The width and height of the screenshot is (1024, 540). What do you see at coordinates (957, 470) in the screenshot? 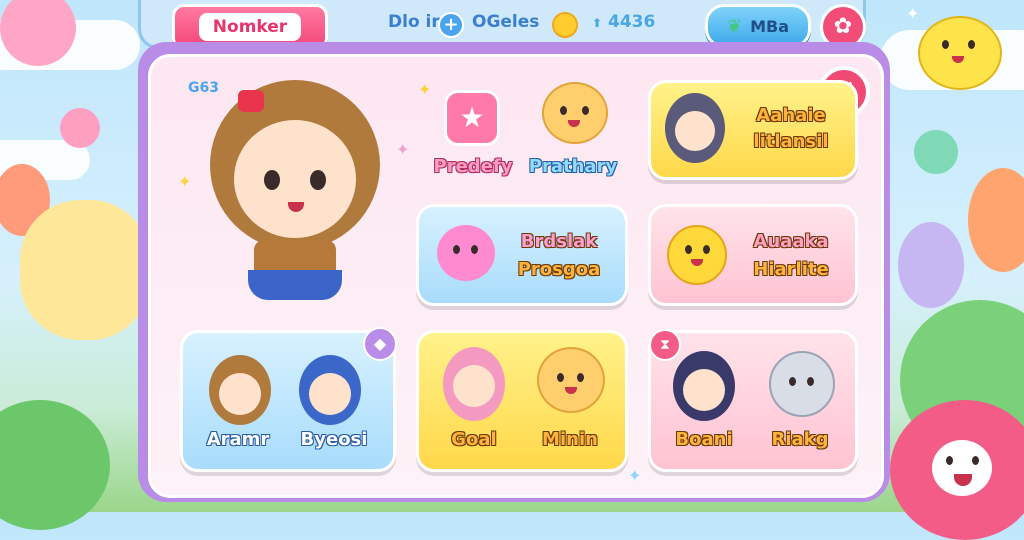
I see `pink-blob-mascot` at bounding box center [957, 470].